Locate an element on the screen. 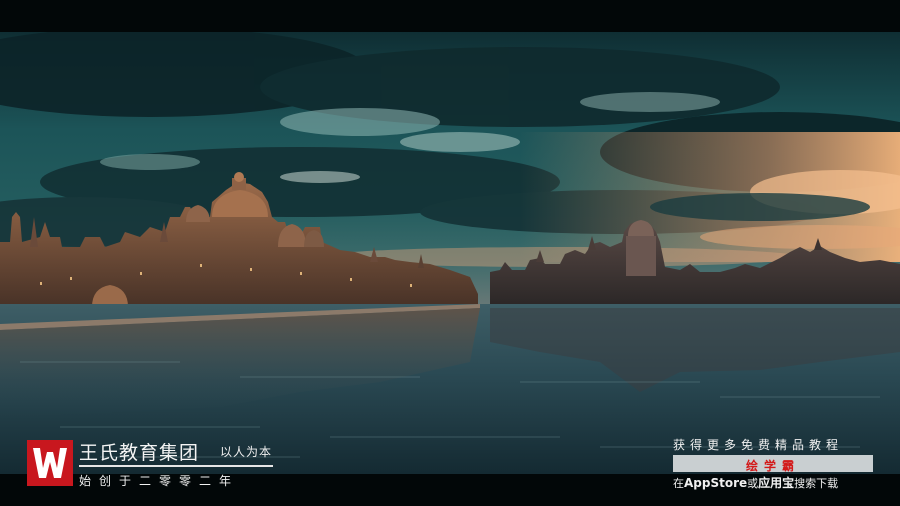 This screenshot has width=900, height=506. promo-store: AppStore is located at coordinates (716, 483).